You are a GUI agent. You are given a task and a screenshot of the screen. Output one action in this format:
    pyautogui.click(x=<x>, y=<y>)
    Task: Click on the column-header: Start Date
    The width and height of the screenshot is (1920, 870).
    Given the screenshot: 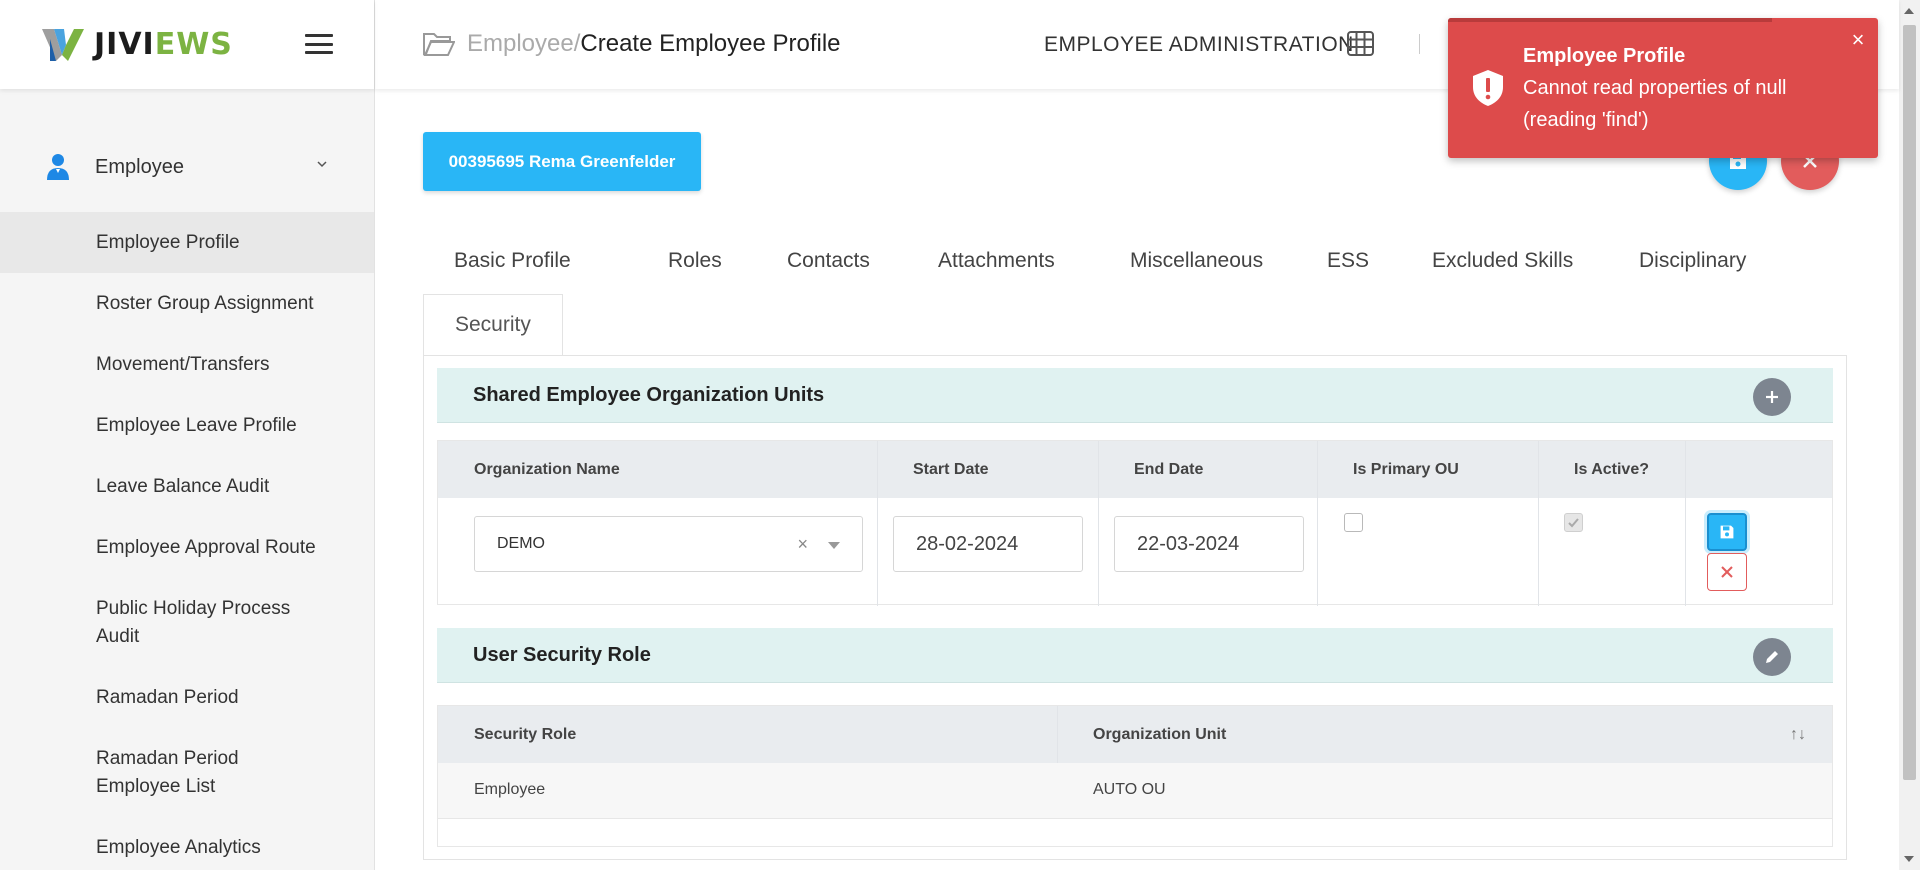 What is the action you would take?
    pyautogui.click(x=951, y=469)
    